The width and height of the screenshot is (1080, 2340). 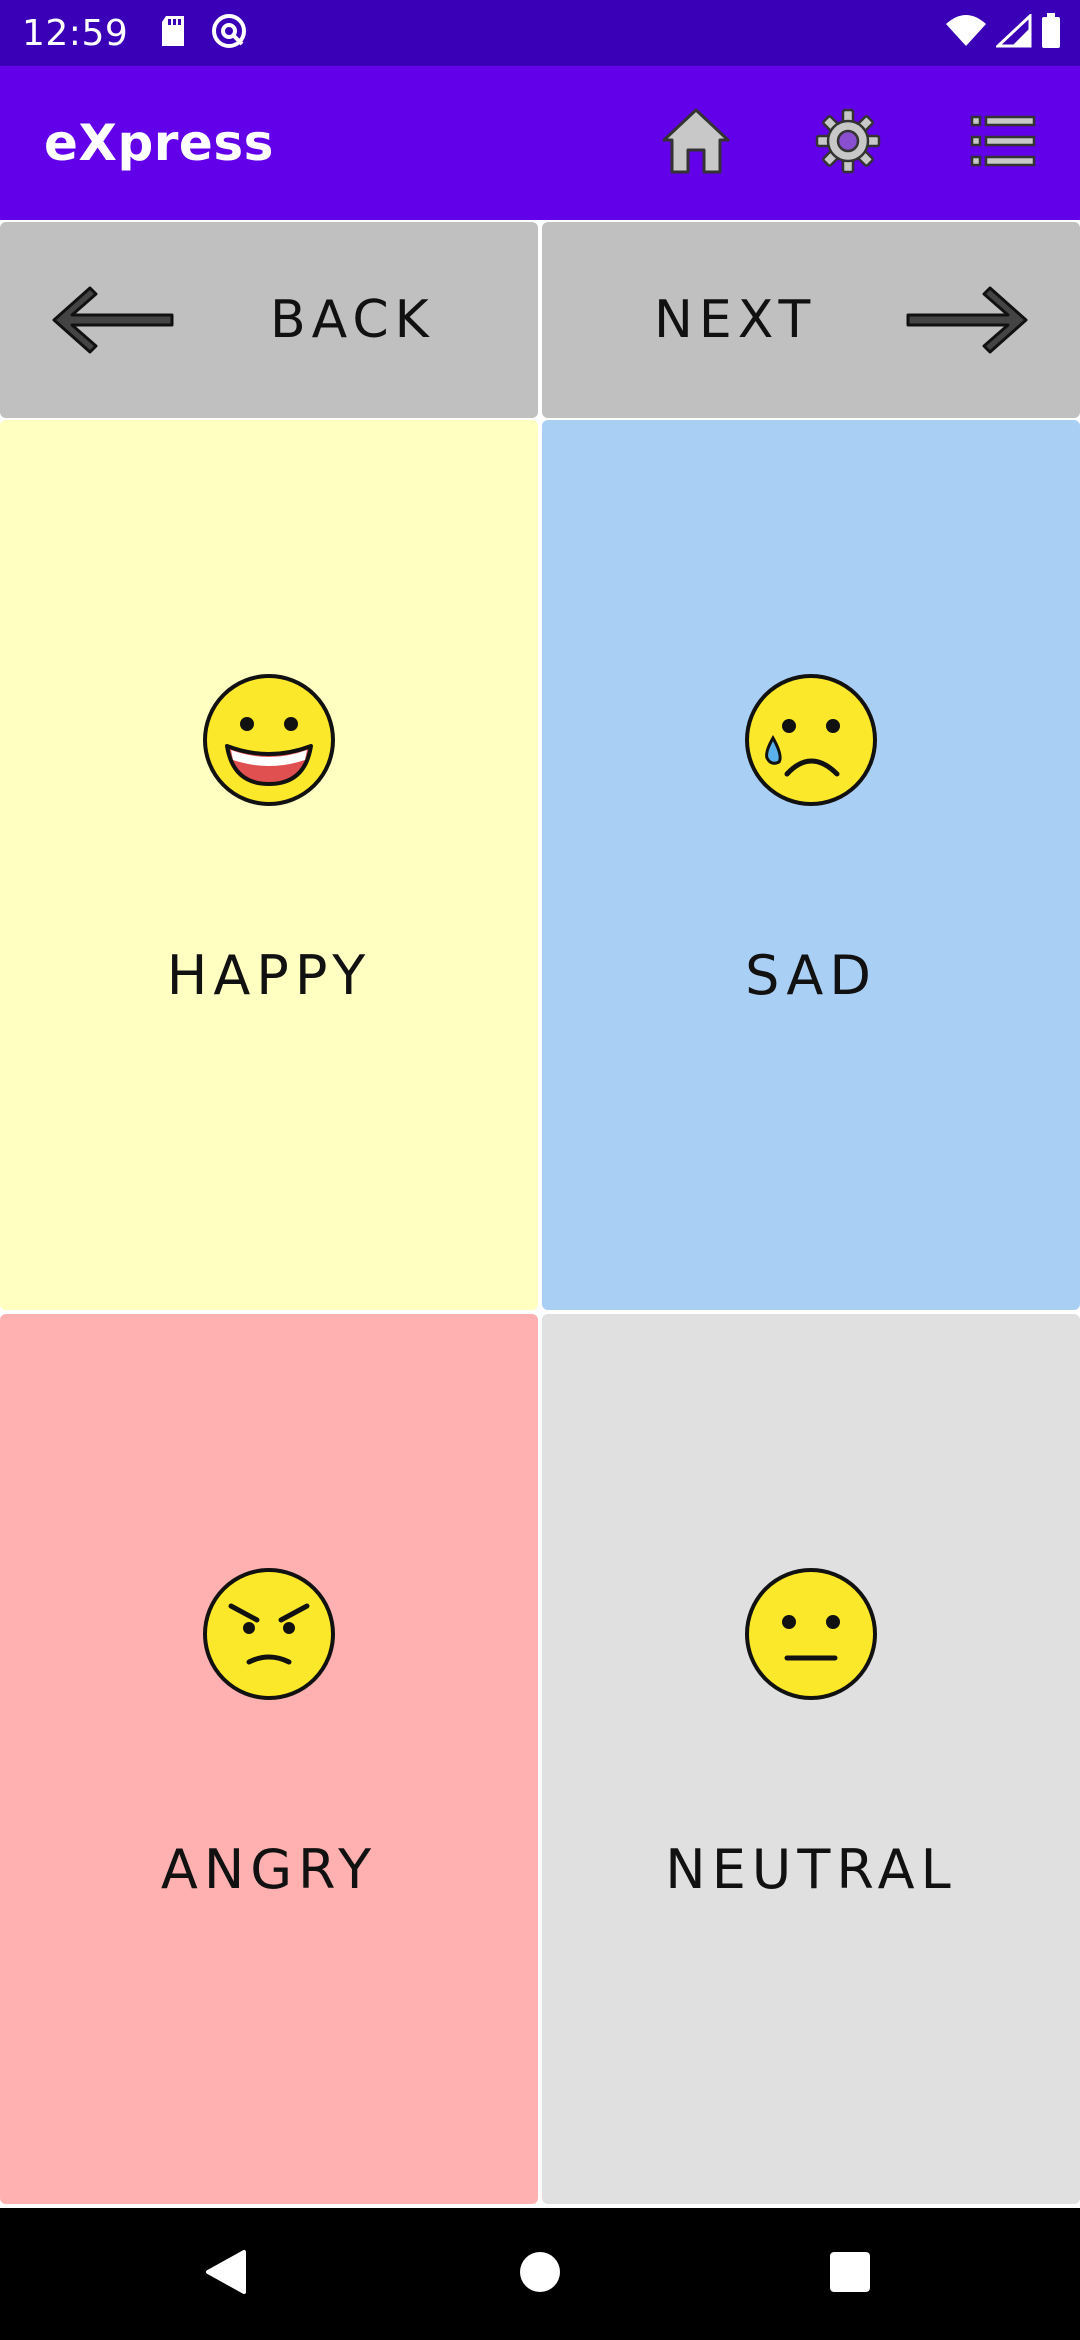 I want to click on system-home-button, so click(x=540, y=2274).